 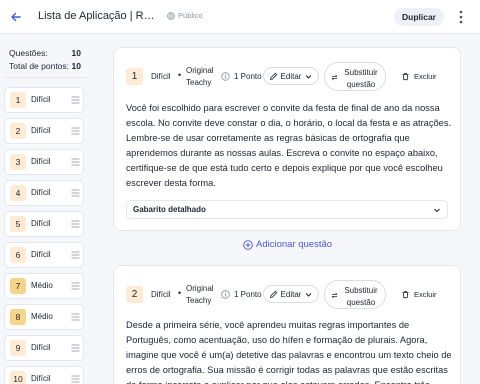 I want to click on question-nav-number: 1, so click(x=18, y=100).